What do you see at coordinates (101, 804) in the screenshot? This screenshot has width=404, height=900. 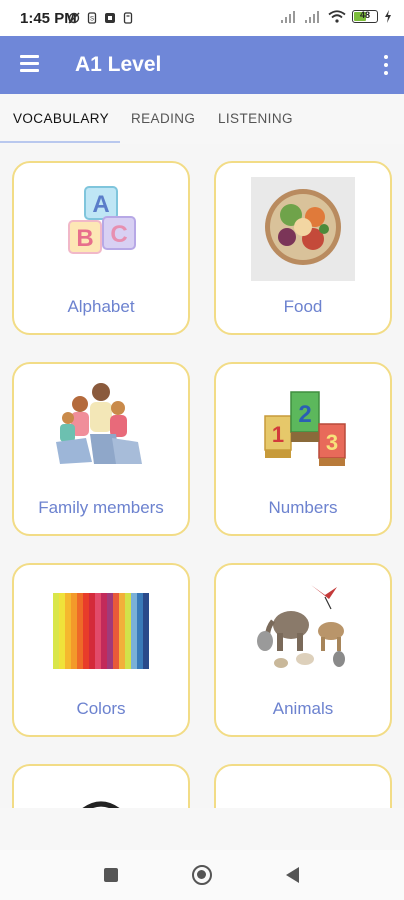 I see `telephone-image` at bounding box center [101, 804].